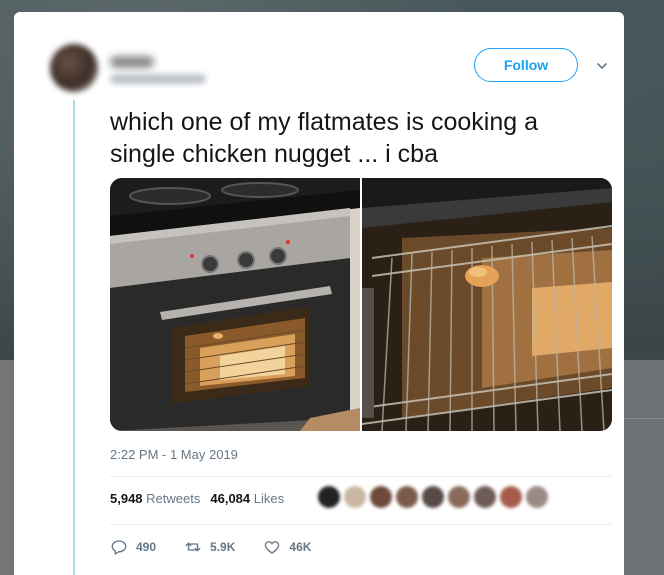  I want to click on chevron-down-icon, so click(602, 66).